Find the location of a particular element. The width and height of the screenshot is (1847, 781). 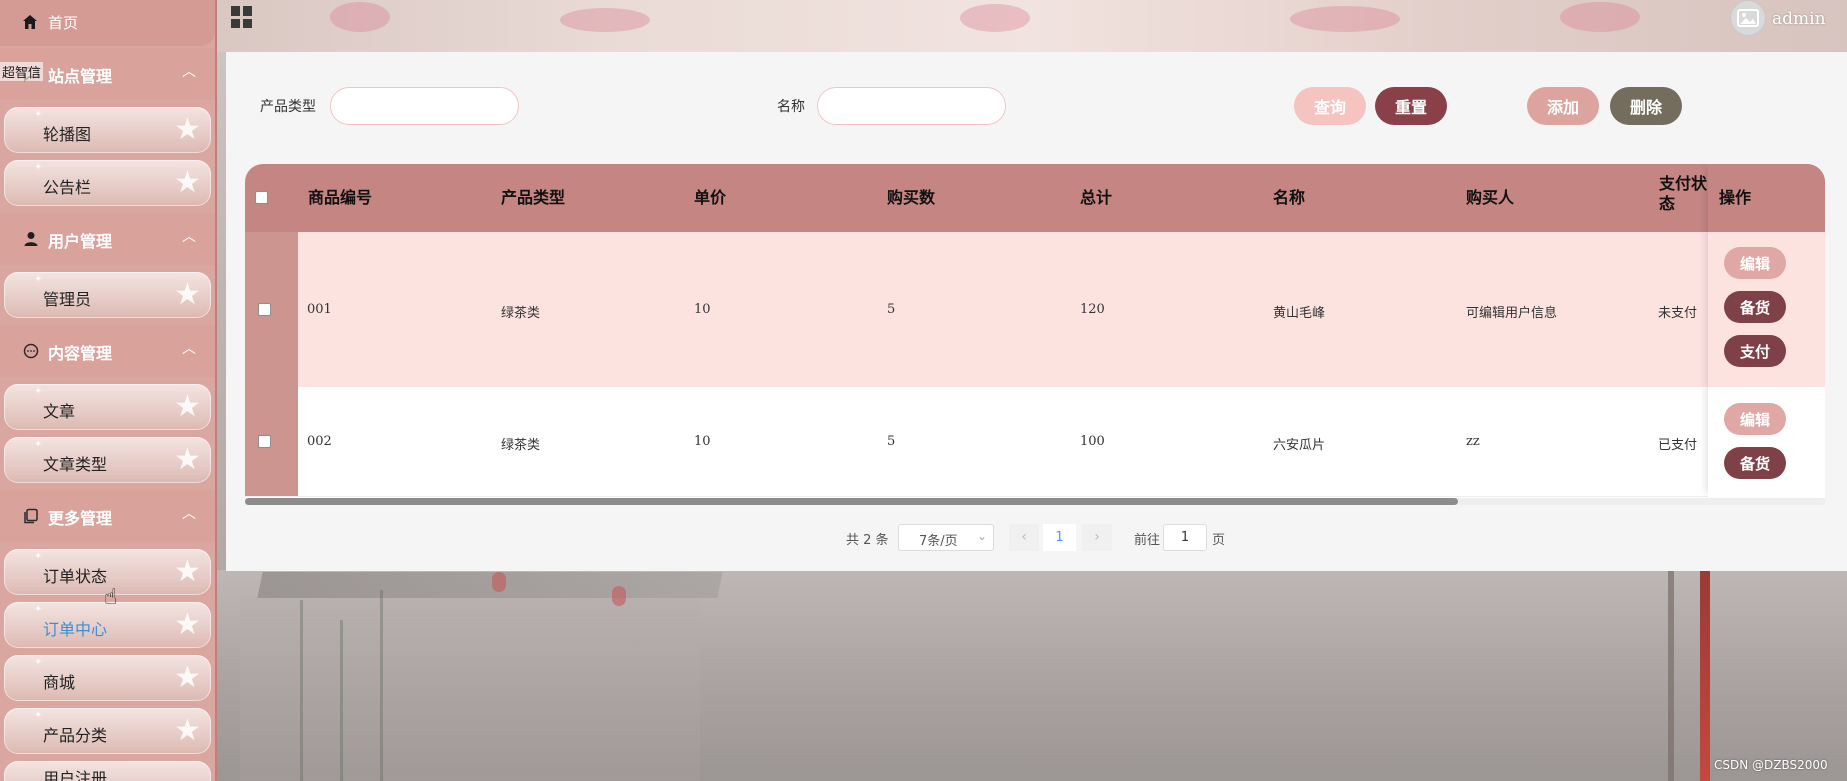

query-button: 查询 is located at coordinates (1330, 106).